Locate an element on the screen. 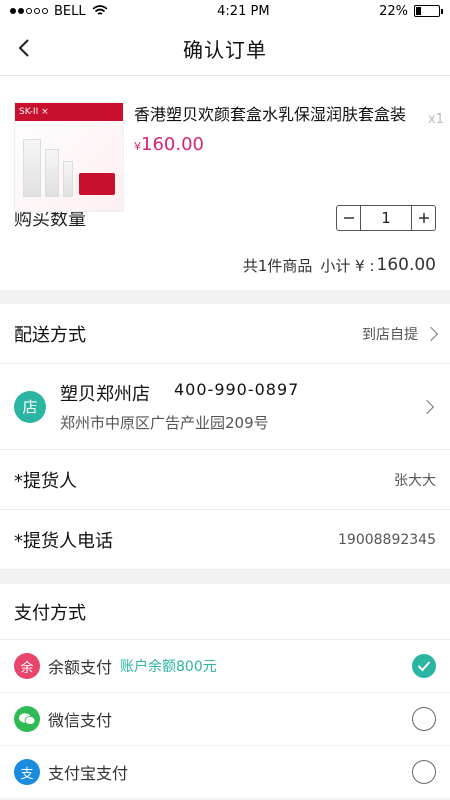  battery-percent: 22% is located at coordinates (393, 11).